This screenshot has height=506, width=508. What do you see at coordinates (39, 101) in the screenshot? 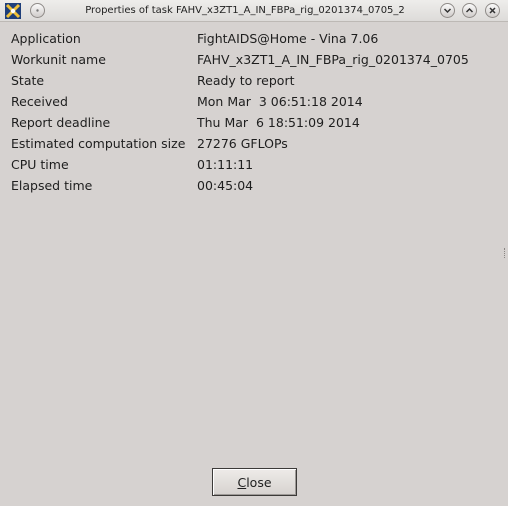
I see `property-label: Received` at bounding box center [39, 101].